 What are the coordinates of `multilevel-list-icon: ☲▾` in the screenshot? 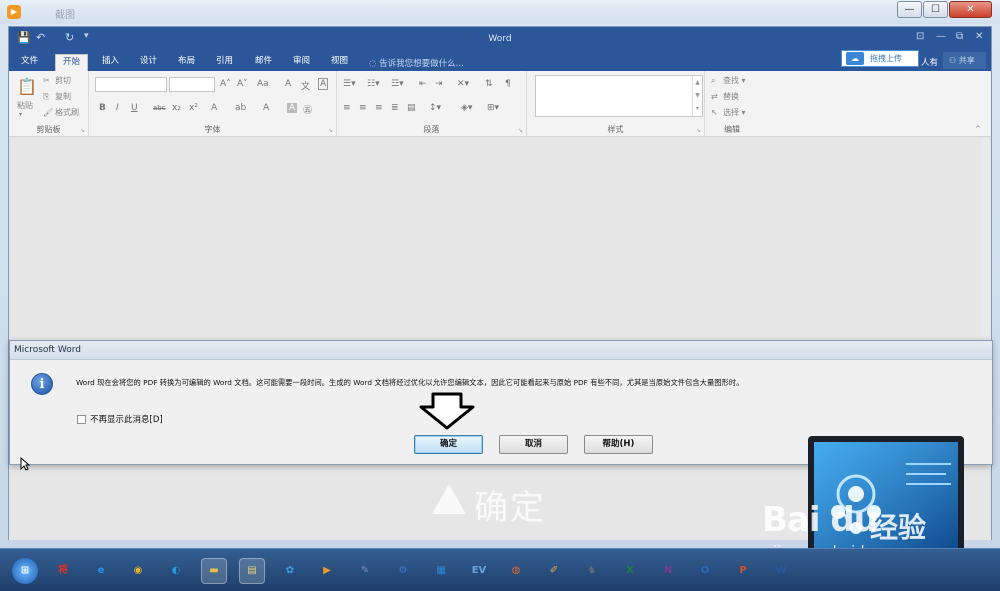 It's located at (397, 84).